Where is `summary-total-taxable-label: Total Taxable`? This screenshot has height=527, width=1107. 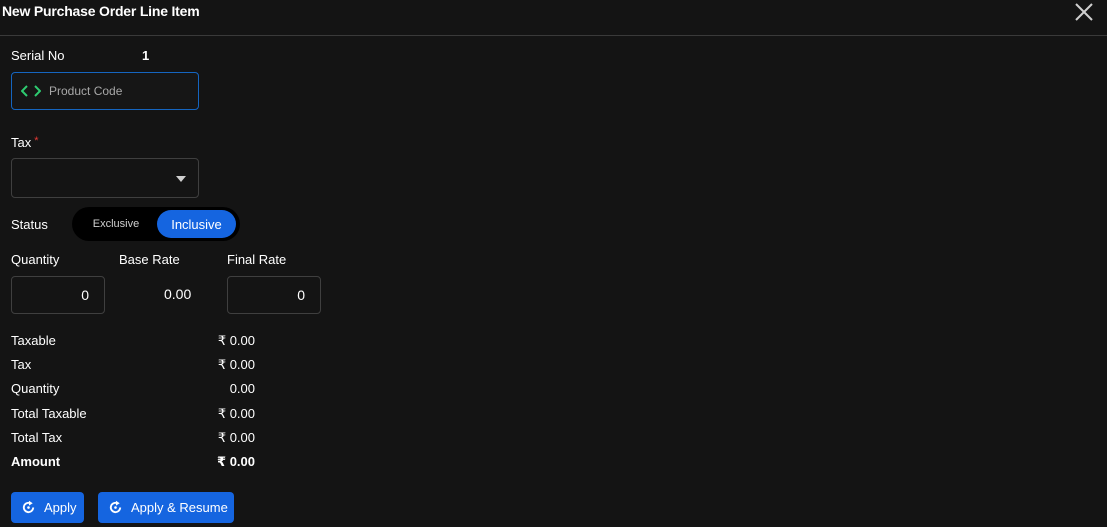
summary-total-taxable-label: Total Taxable is located at coordinates (49, 413).